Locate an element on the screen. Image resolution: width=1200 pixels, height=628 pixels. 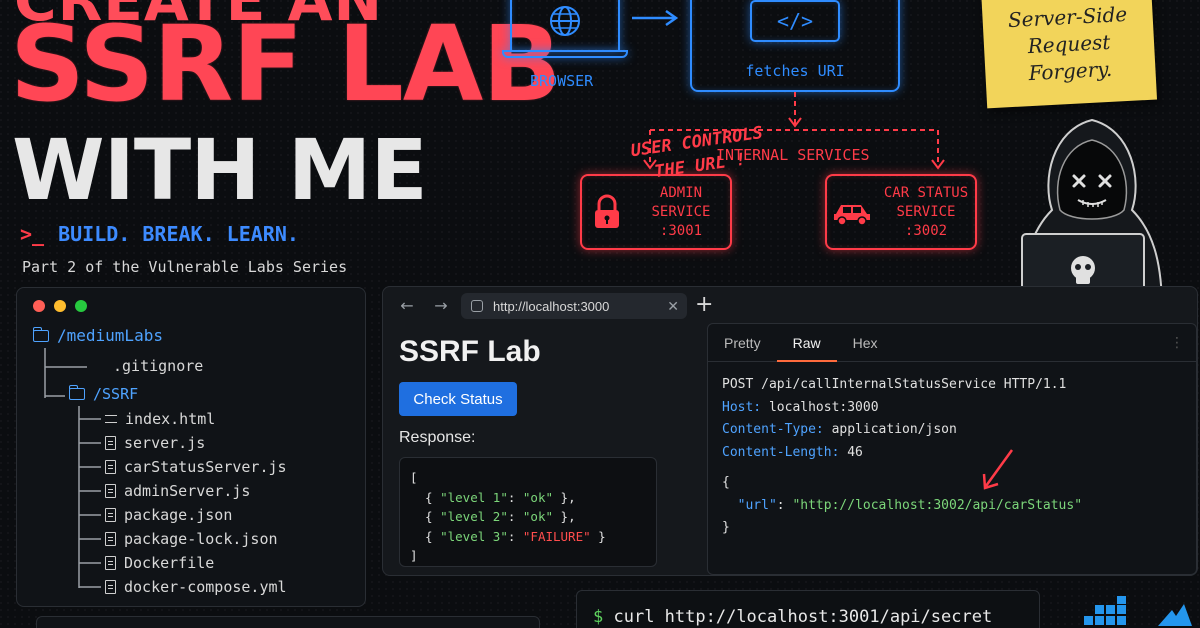
page-title: SSRF Lab is located at coordinates (470, 351).